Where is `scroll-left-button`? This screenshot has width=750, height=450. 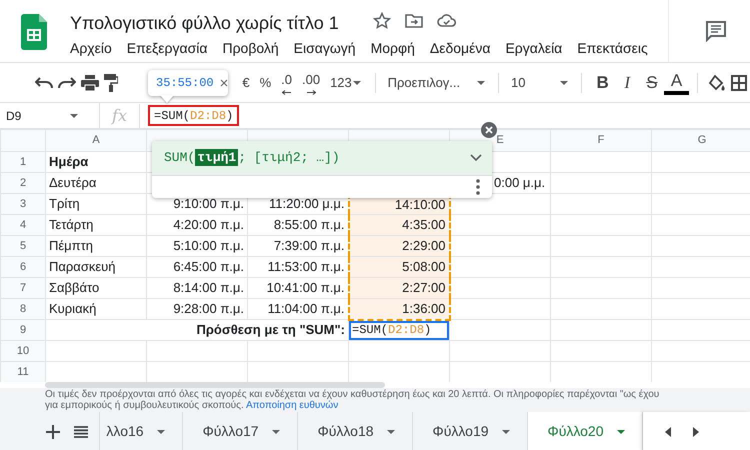
scroll-left-button is located at coordinates (667, 431).